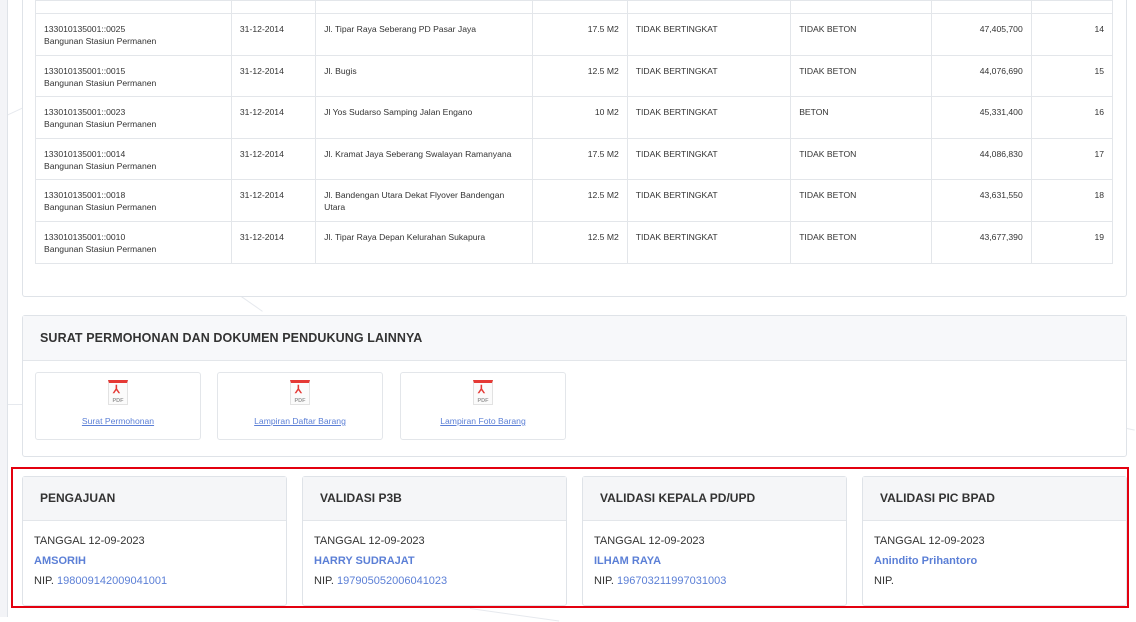  What do you see at coordinates (981, 34) in the screenshot?
I see `value-cell: 47,405,700` at bounding box center [981, 34].